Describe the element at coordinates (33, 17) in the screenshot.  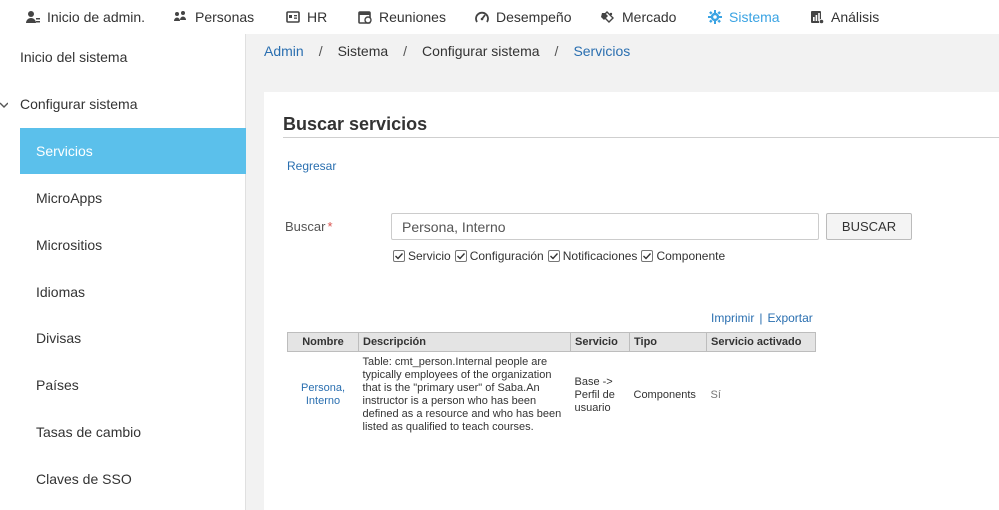
I see `admin-home-icon` at that location.